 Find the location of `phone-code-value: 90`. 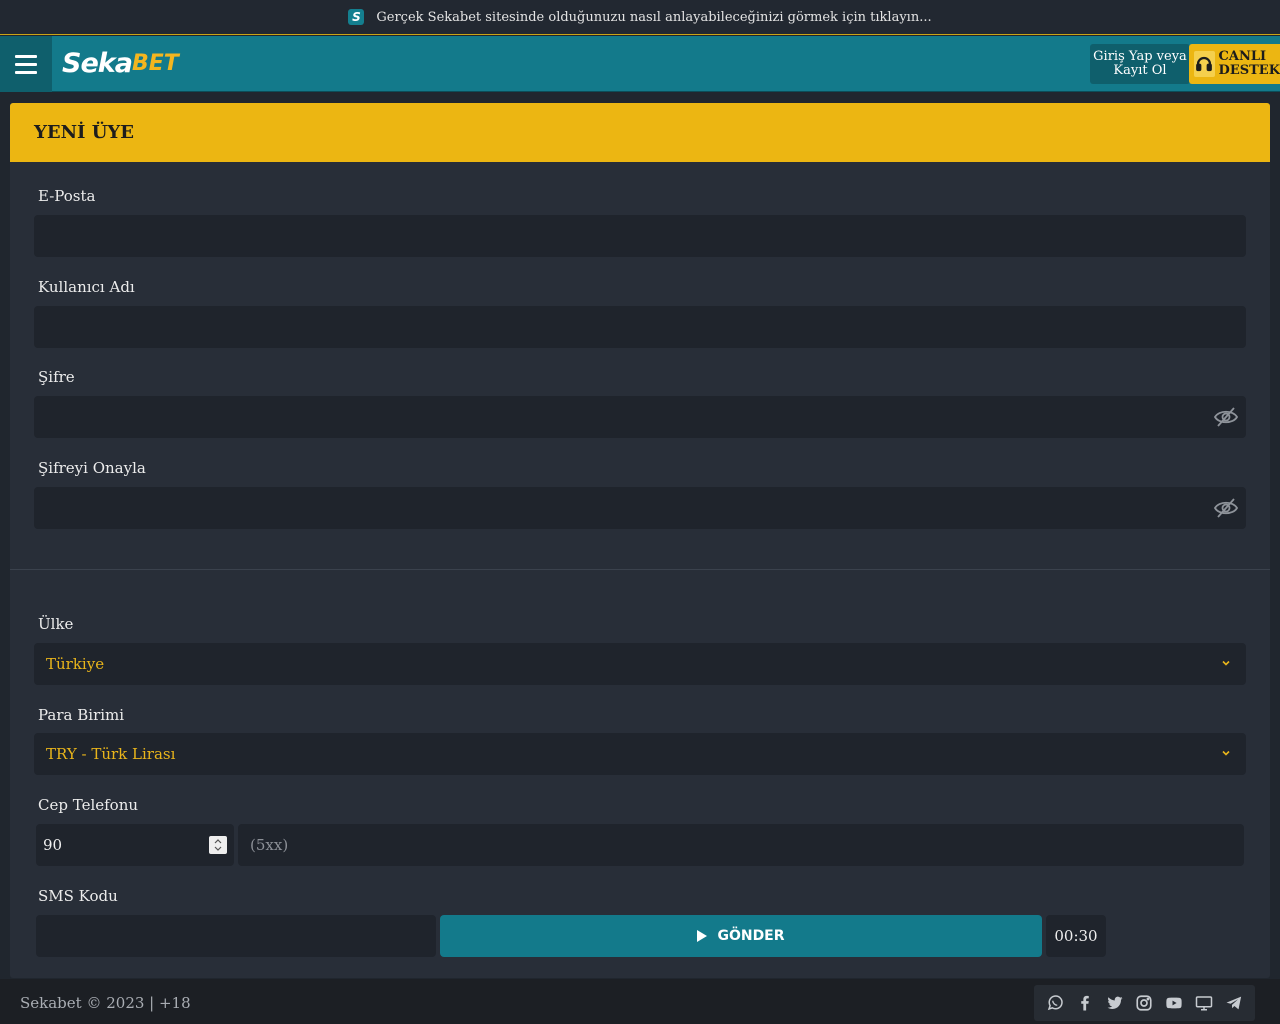

phone-code-value: 90 is located at coordinates (53, 845).